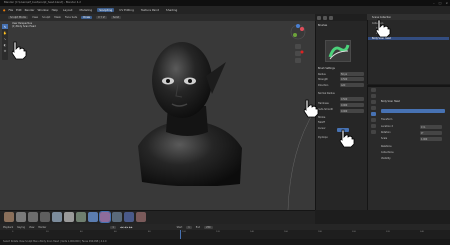 The width and height of the screenshot is (450, 245). Describe the element at coordinates (322, 25) in the screenshot. I see `brushes-header: Brushes` at that location.